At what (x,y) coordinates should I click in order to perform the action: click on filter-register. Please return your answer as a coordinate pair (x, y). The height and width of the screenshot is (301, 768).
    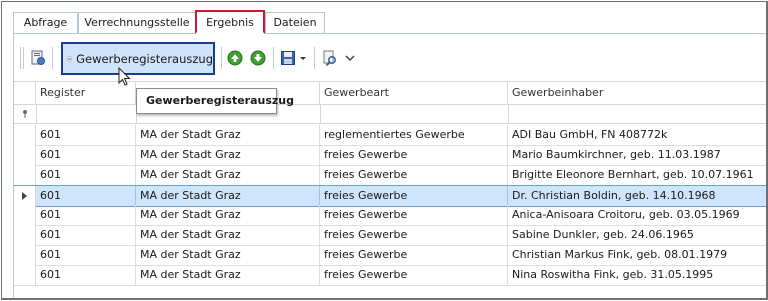
    Looking at the image, I should click on (86, 113).